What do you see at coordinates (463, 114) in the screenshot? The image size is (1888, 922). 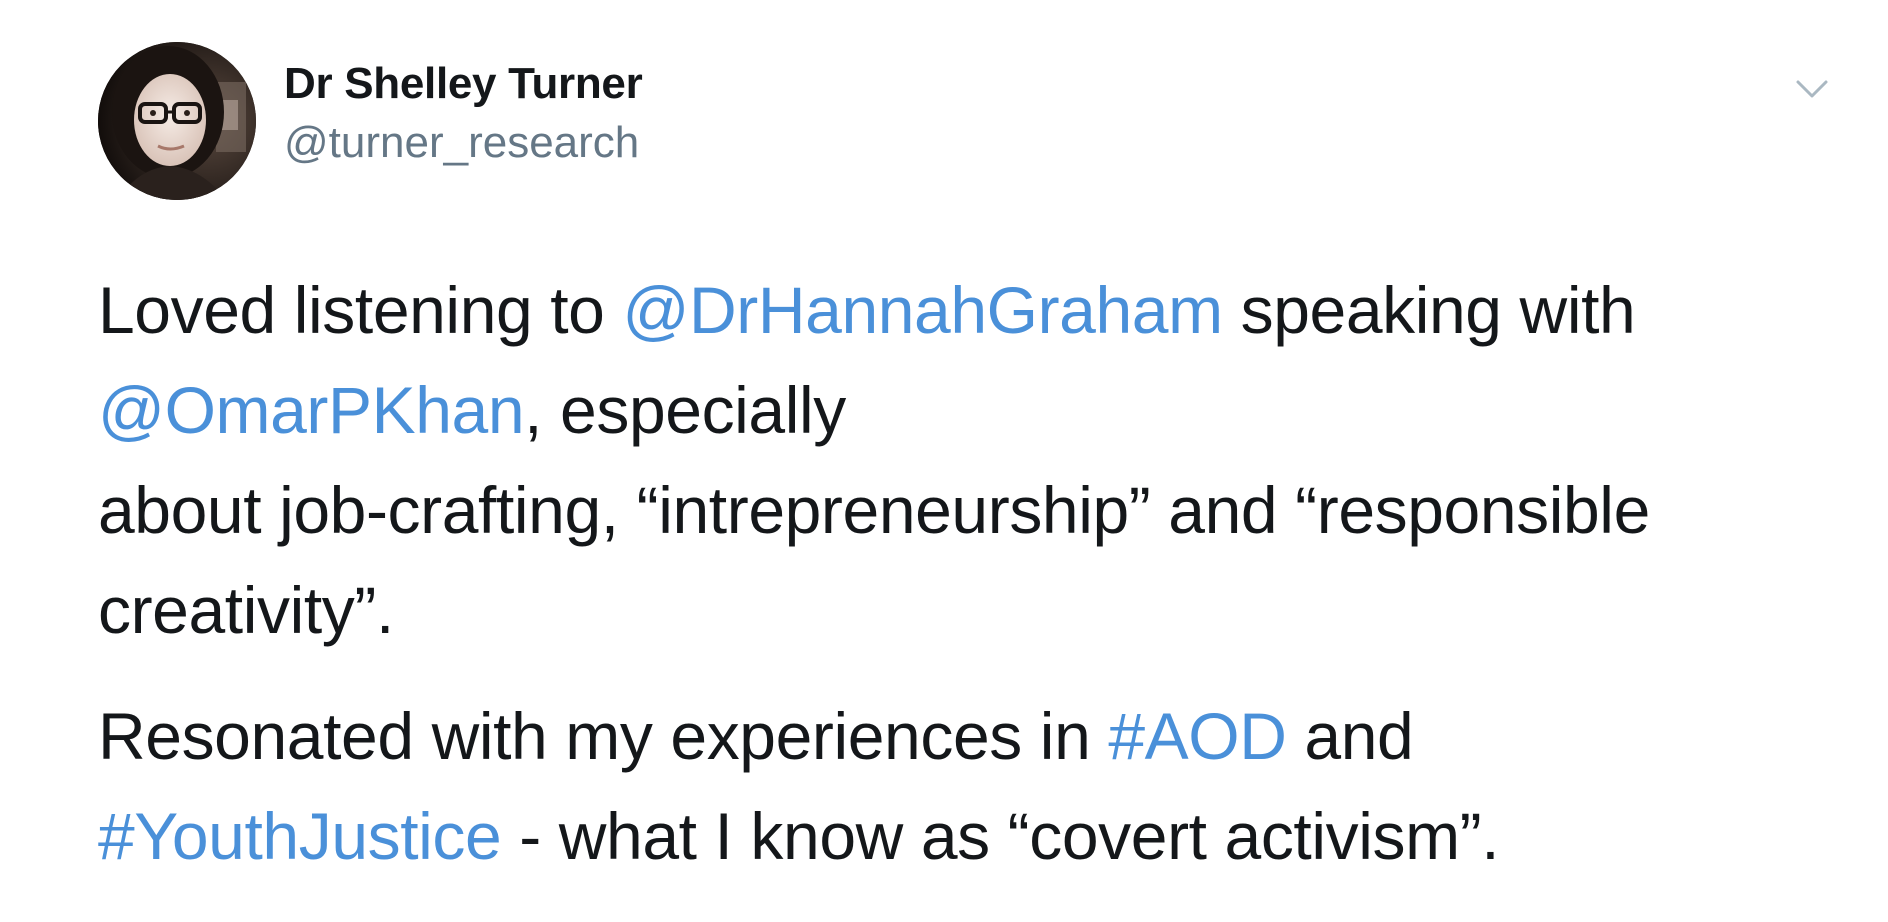 I see `author-block: Dr Shelley Turner @turner_research` at bounding box center [463, 114].